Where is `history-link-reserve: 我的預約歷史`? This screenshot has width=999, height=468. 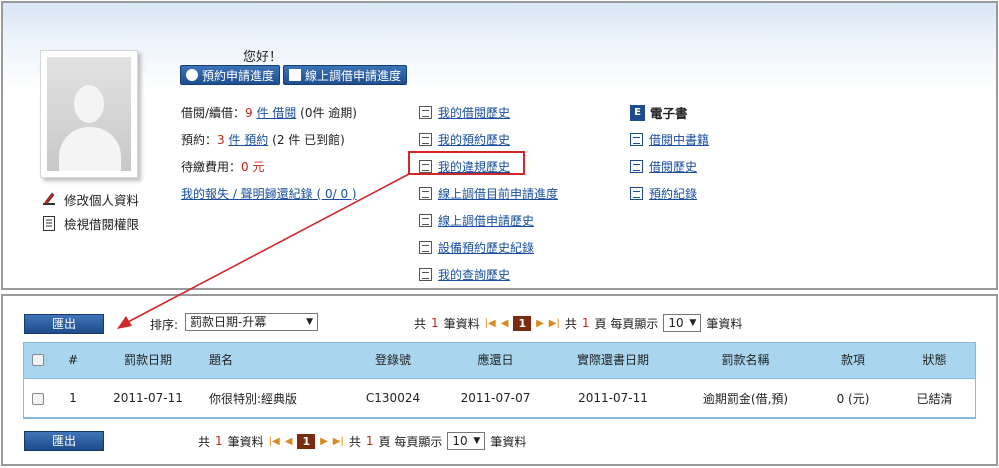 history-link-reserve: 我的預約歷史 is located at coordinates (464, 139).